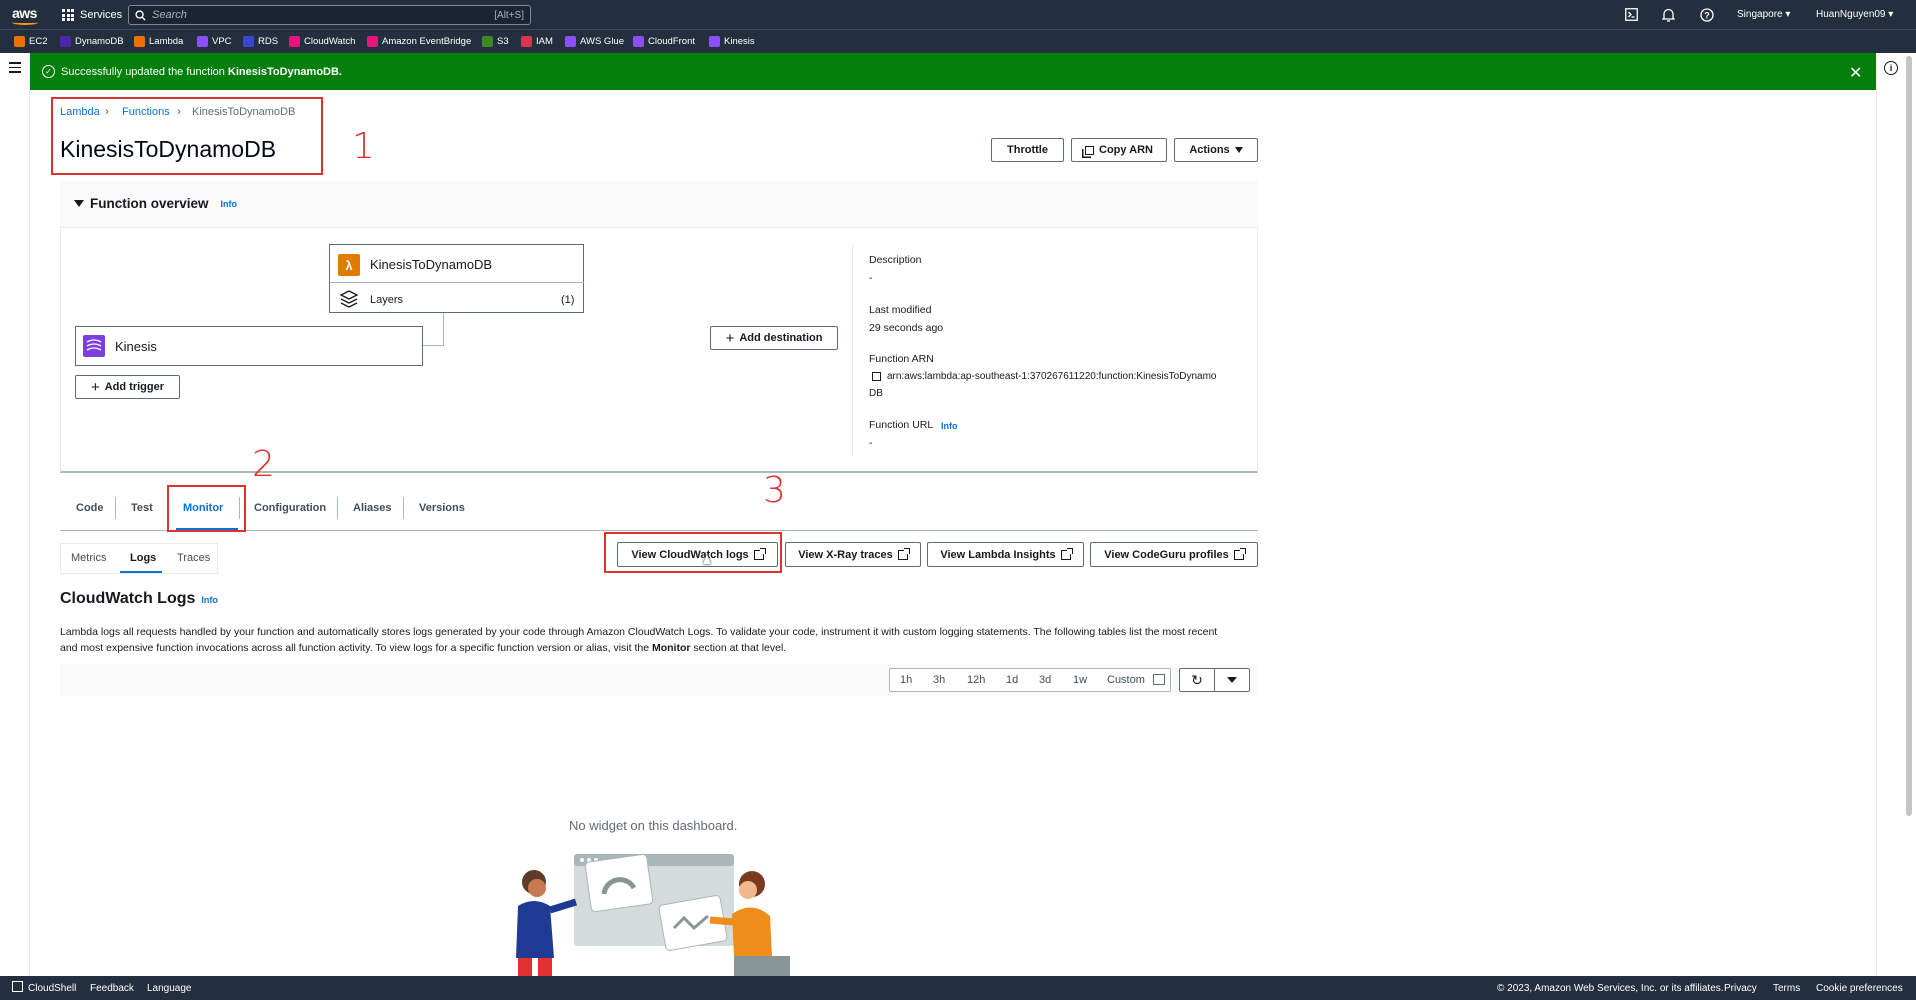  Describe the element at coordinates (386, 300) in the screenshot. I see `layers-label: Layers` at that location.